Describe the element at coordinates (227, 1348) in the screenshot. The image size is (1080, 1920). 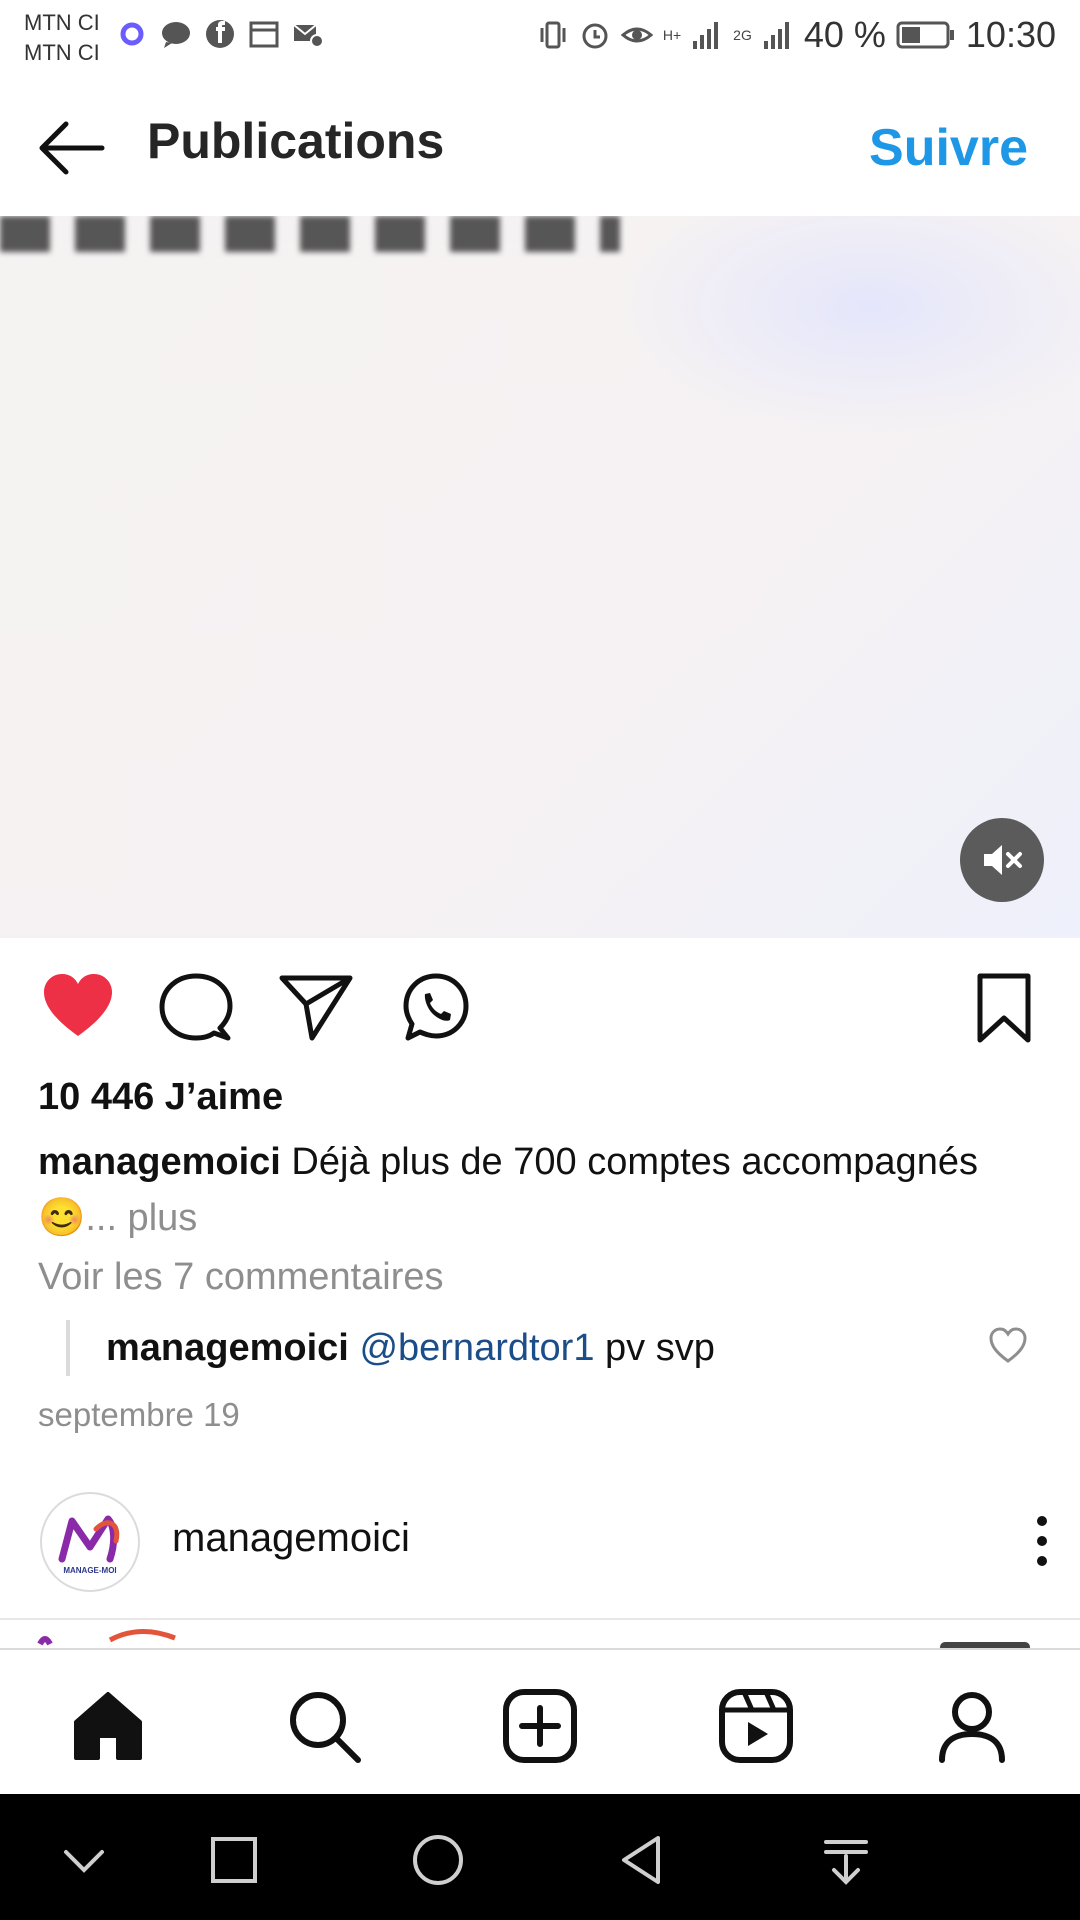
I see `comment-username: managemoici` at that location.